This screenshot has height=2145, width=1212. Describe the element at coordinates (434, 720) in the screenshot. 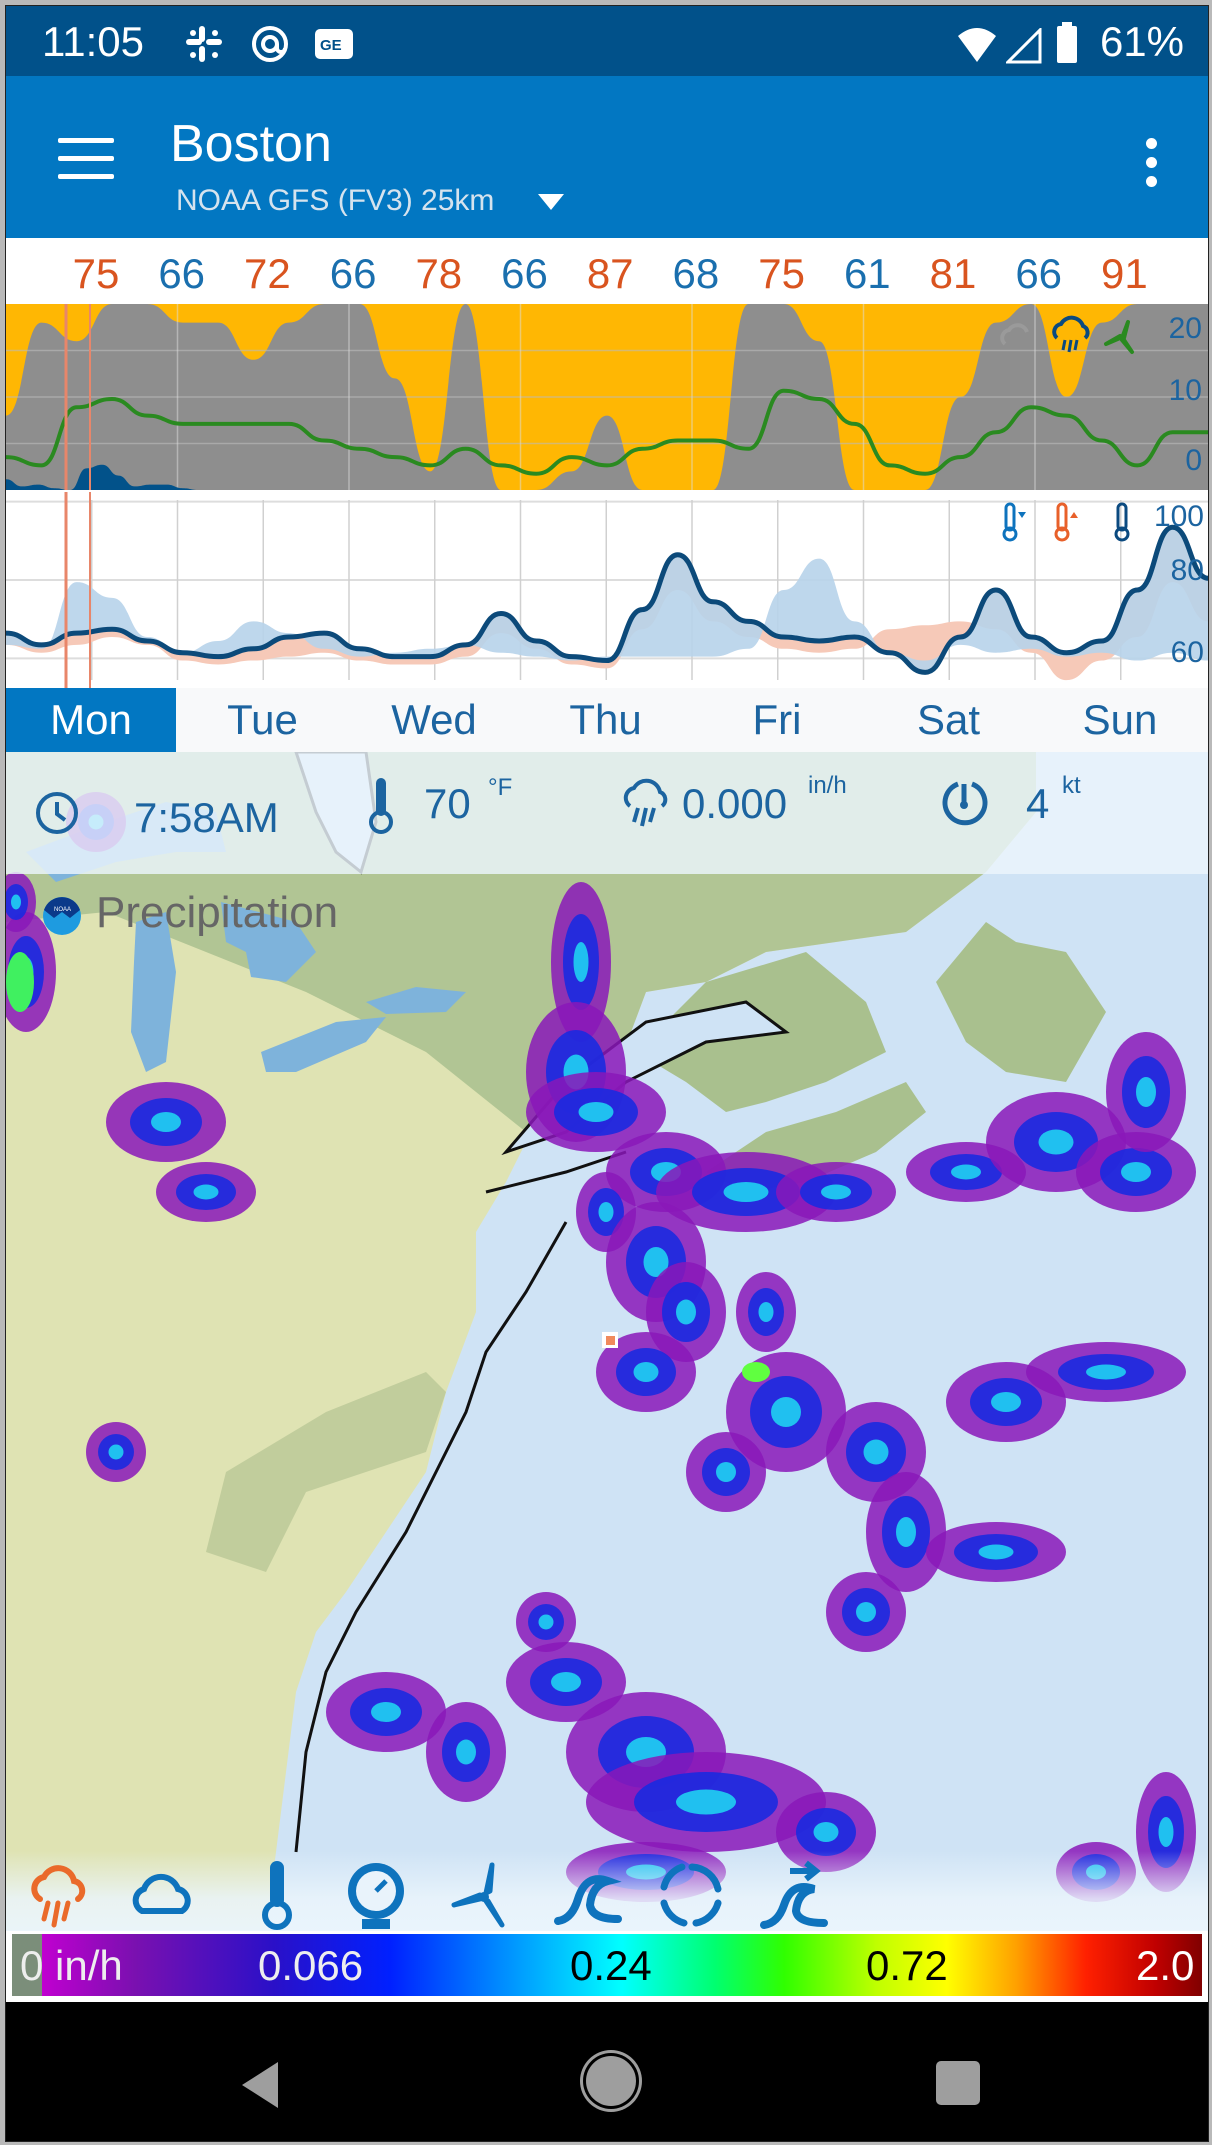

I see `tab-wed: Wed` at that location.